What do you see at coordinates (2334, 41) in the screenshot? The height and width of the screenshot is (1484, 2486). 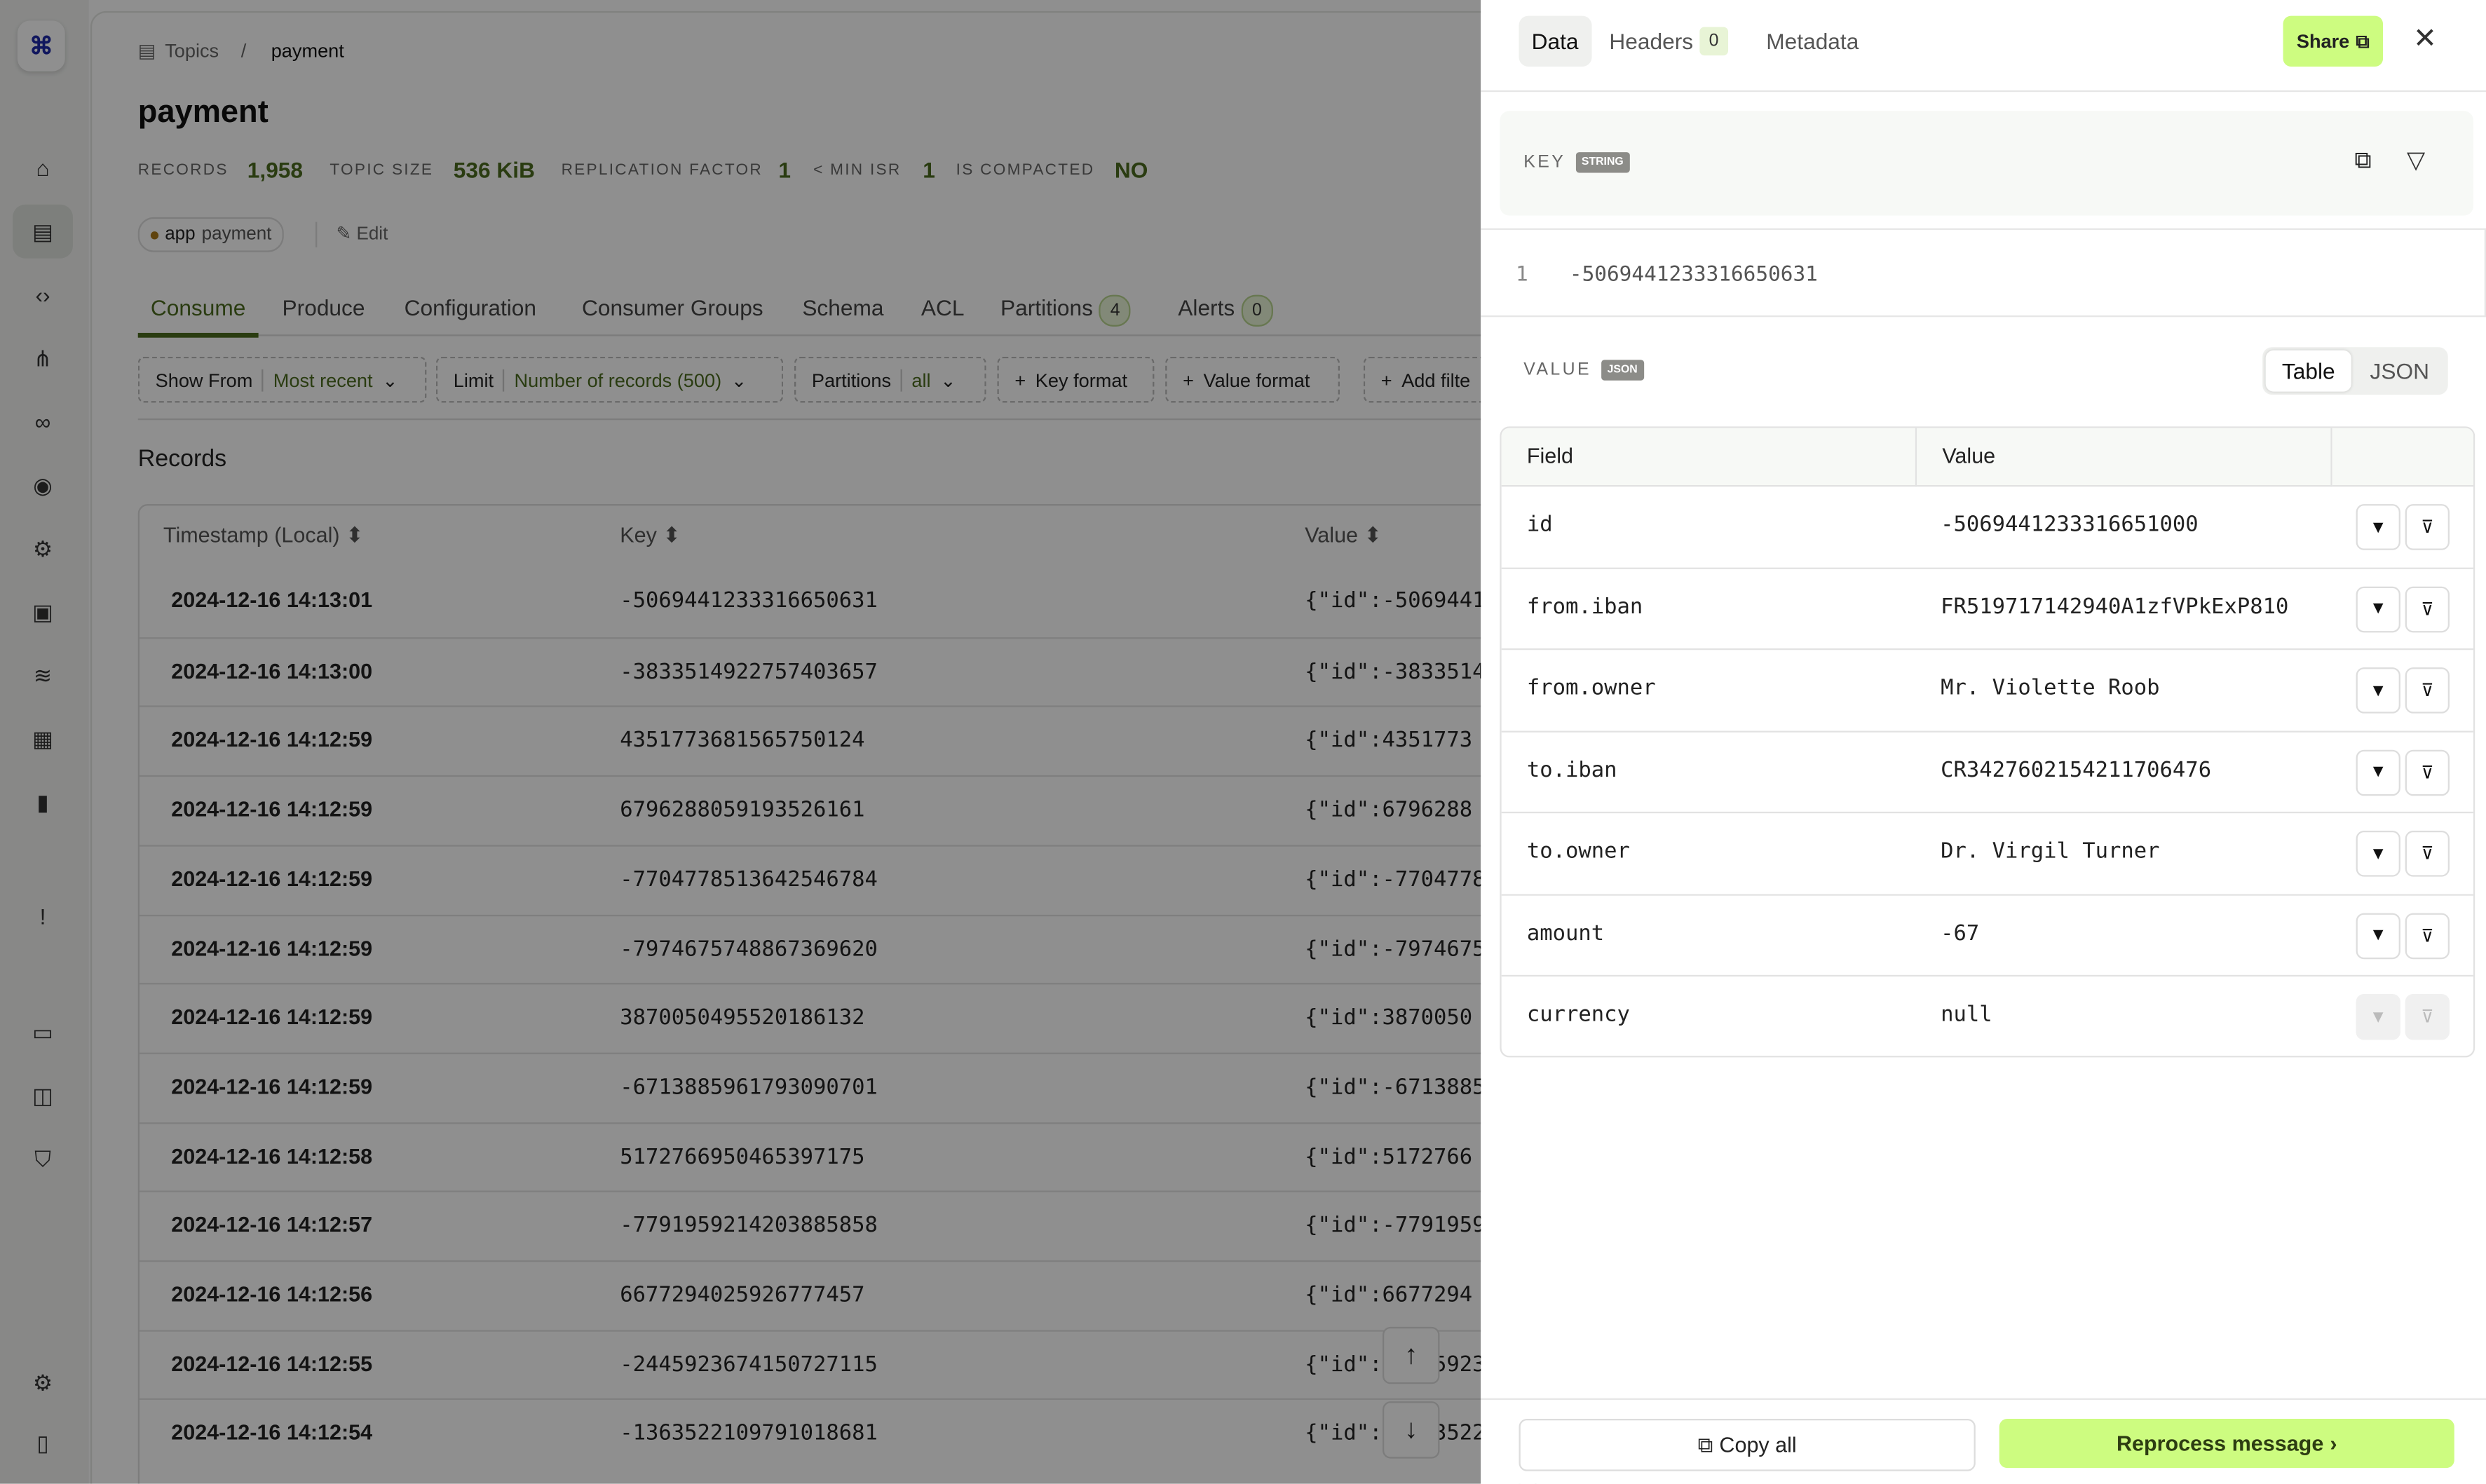 I see `share-button: Share ⧉` at bounding box center [2334, 41].